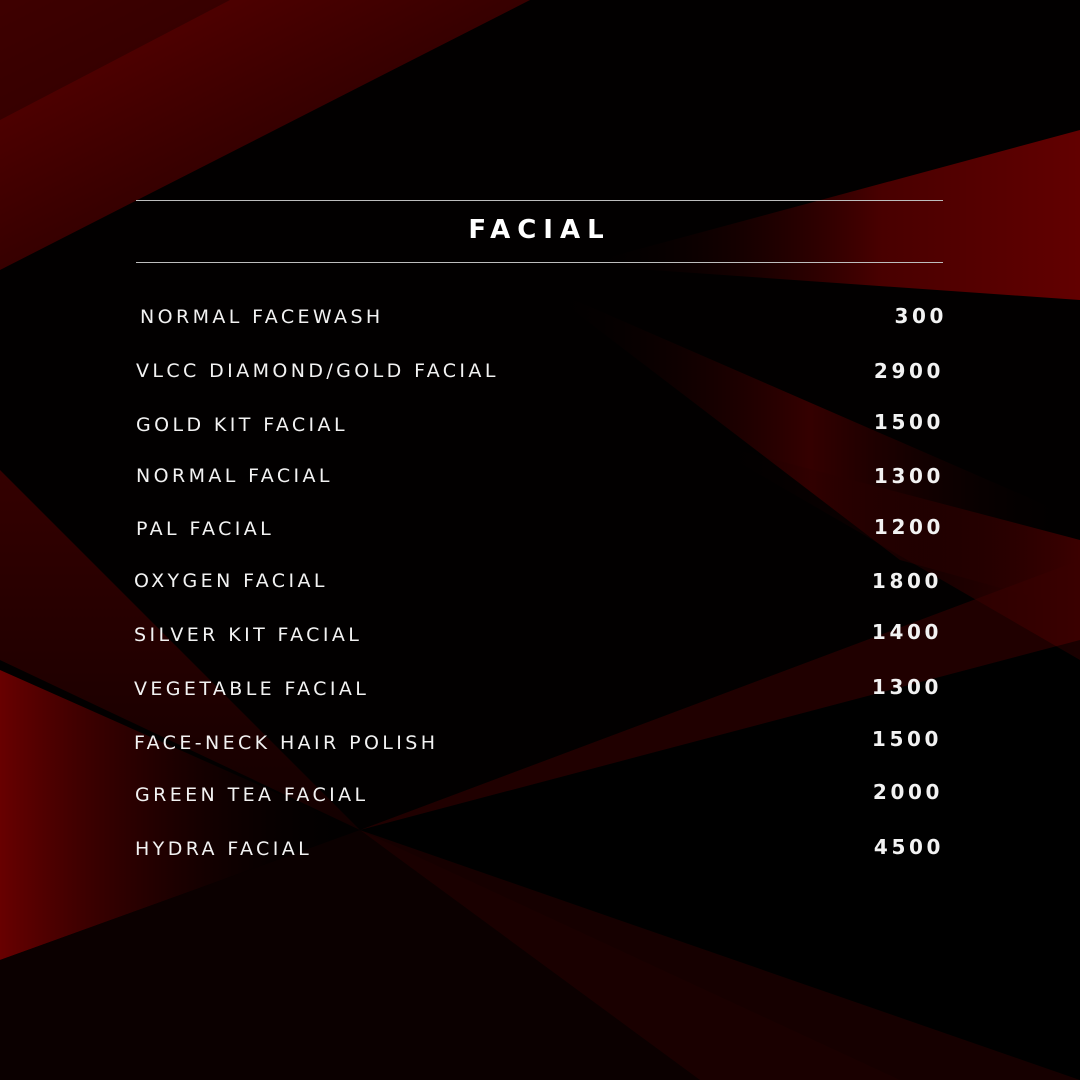 The height and width of the screenshot is (1080, 1080). Describe the element at coordinates (242, 425) in the screenshot. I see `item-name: GOLD KIT FACIAL` at that location.